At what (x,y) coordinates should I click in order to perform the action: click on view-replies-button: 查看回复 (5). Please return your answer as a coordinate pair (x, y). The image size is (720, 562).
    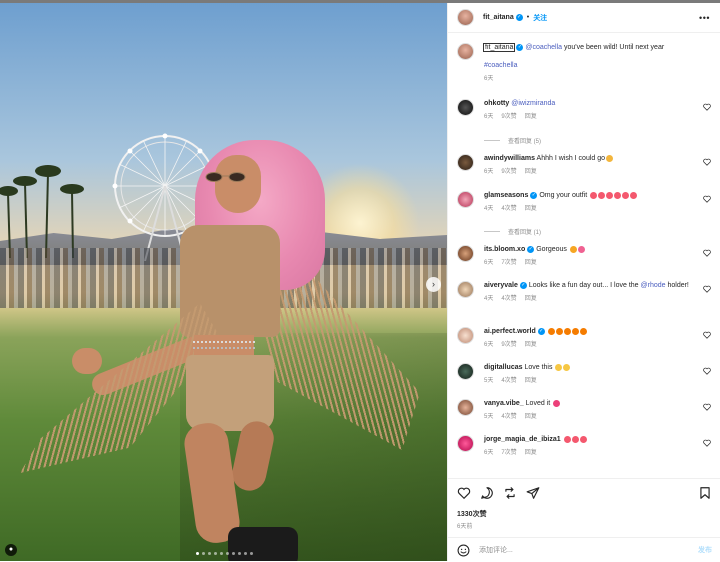
    Looking at the image, I should click on (512, 140).